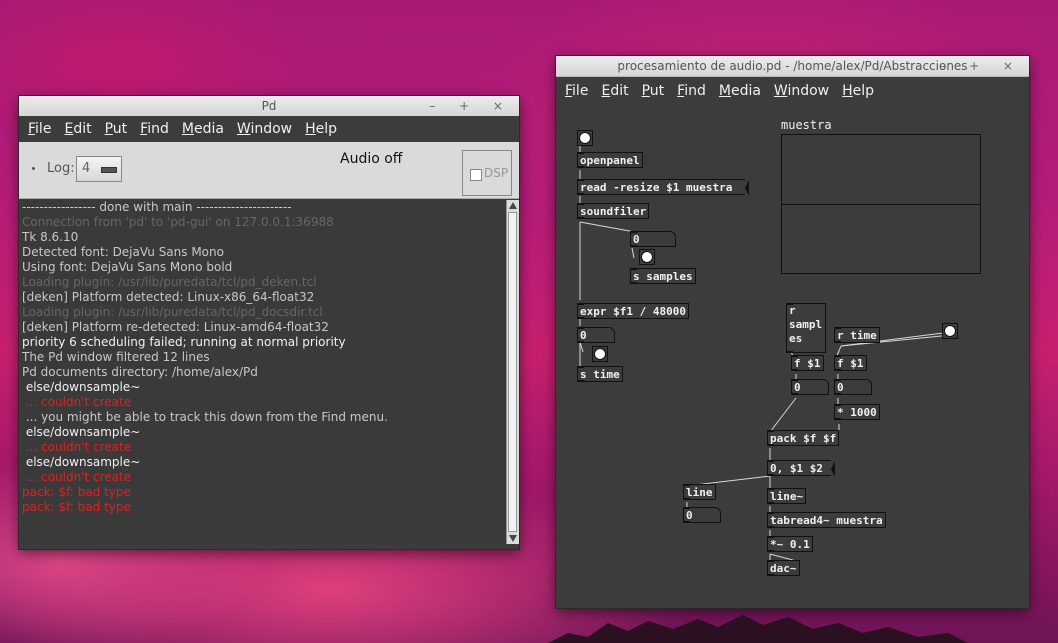 Image resolution: width=1058 pixels, height=643 pixels. Describe the element at coordinates (950, 331) in the screenshot. I see `bang-trigger` at that location.